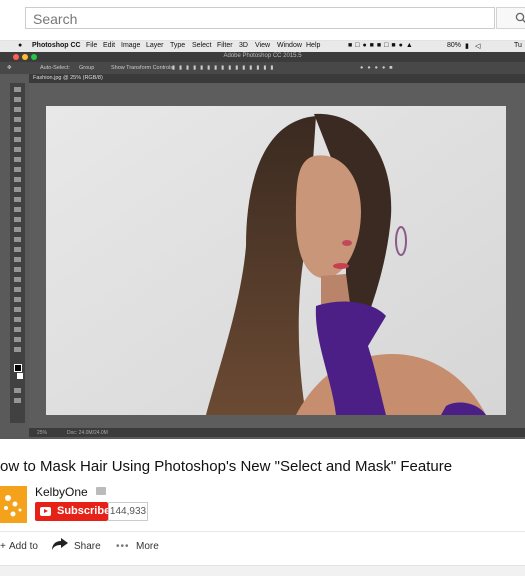 The width and height of the screenshot is (525, 576). I want to click on masthead: Search, so click(262, 20).